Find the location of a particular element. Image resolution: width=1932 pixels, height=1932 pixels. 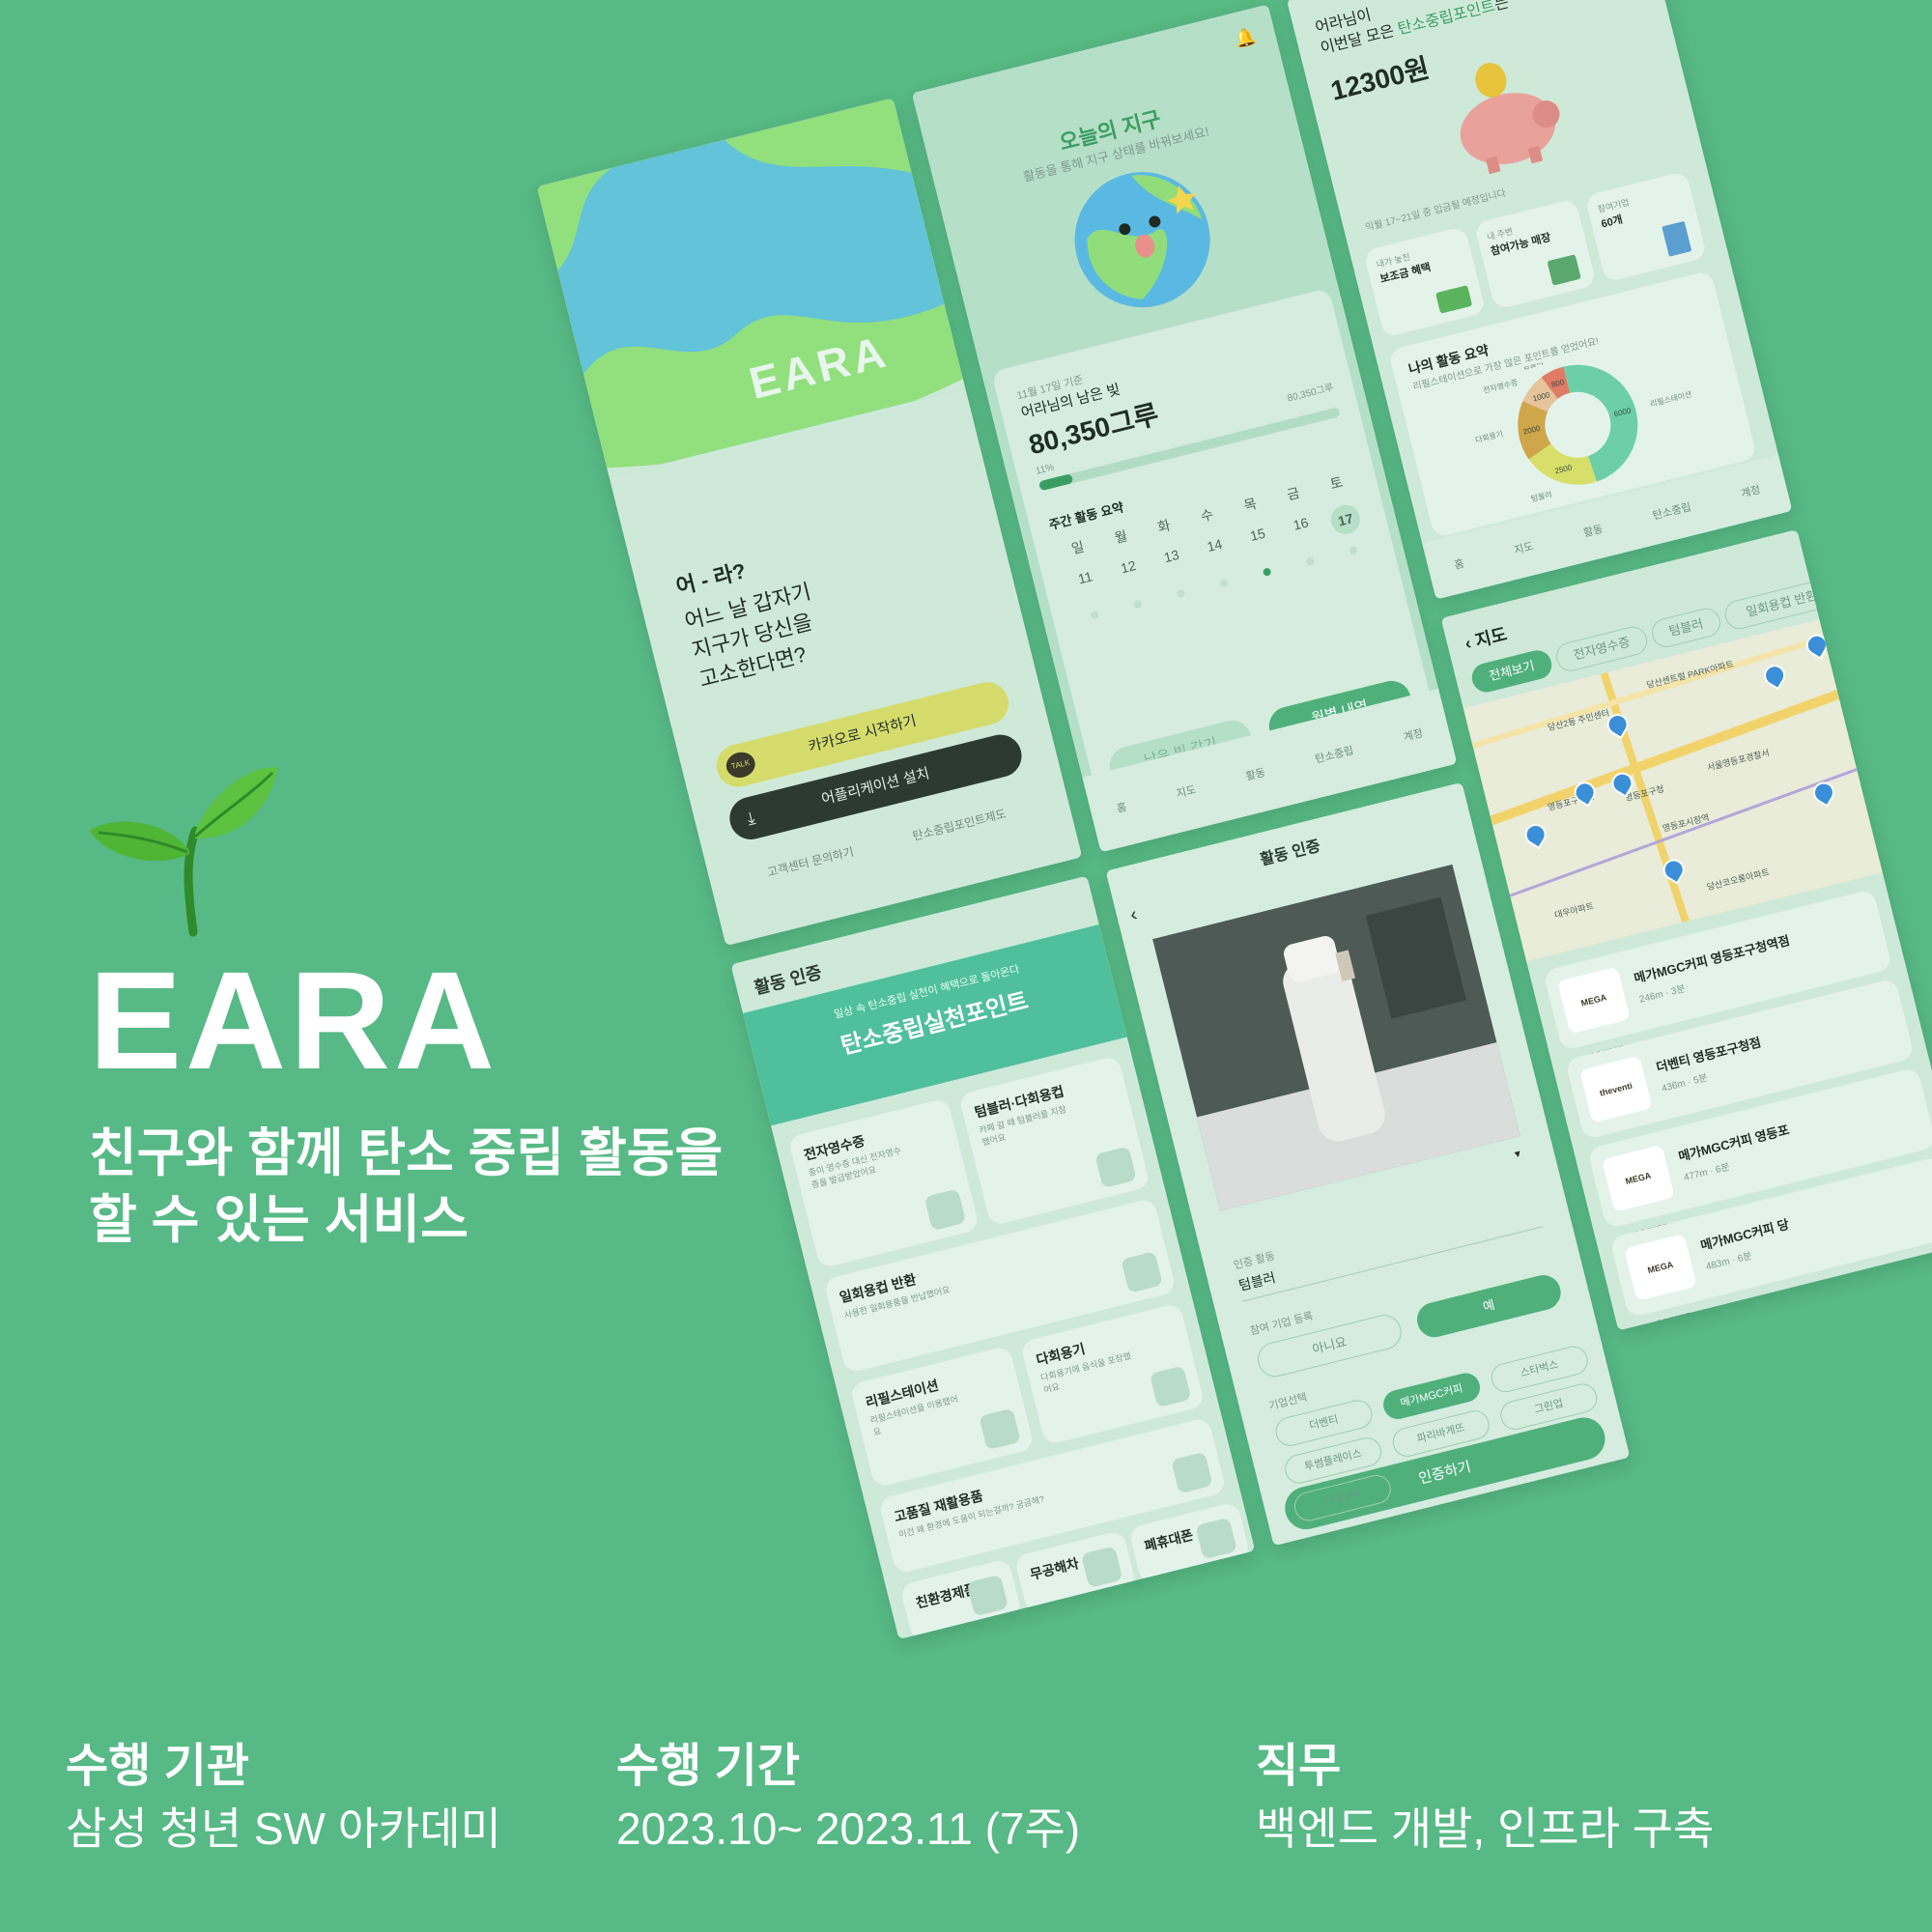

weekday-label: 수 is located at coordinates (1207, 515).